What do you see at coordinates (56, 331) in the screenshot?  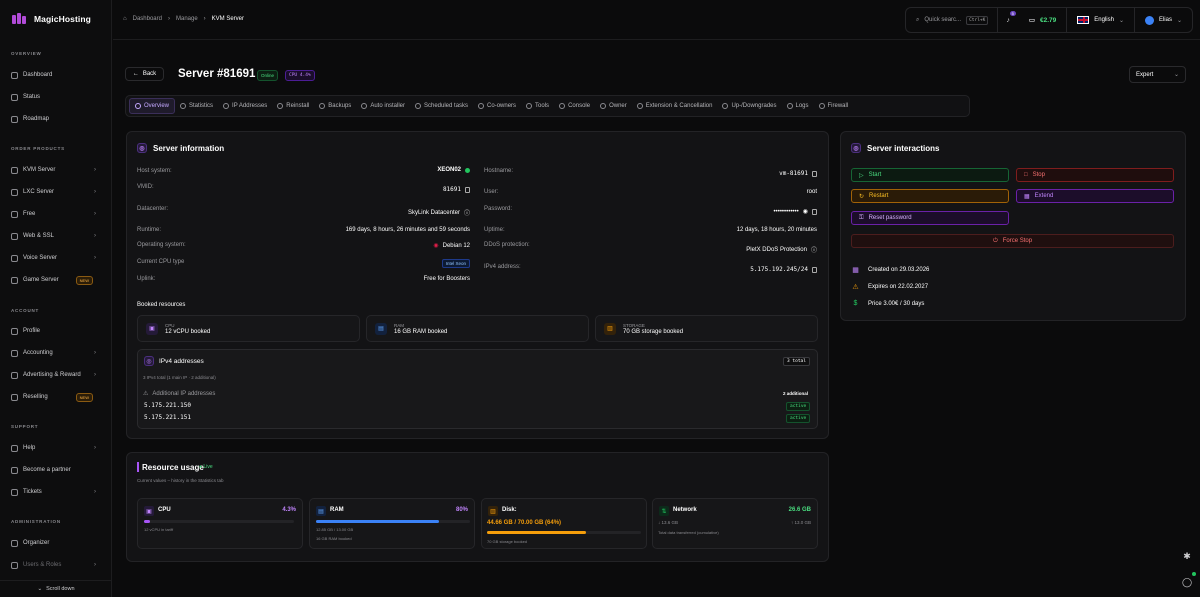 I see `sidebar-item-profile: Profile` at bounding box center [56, 331].